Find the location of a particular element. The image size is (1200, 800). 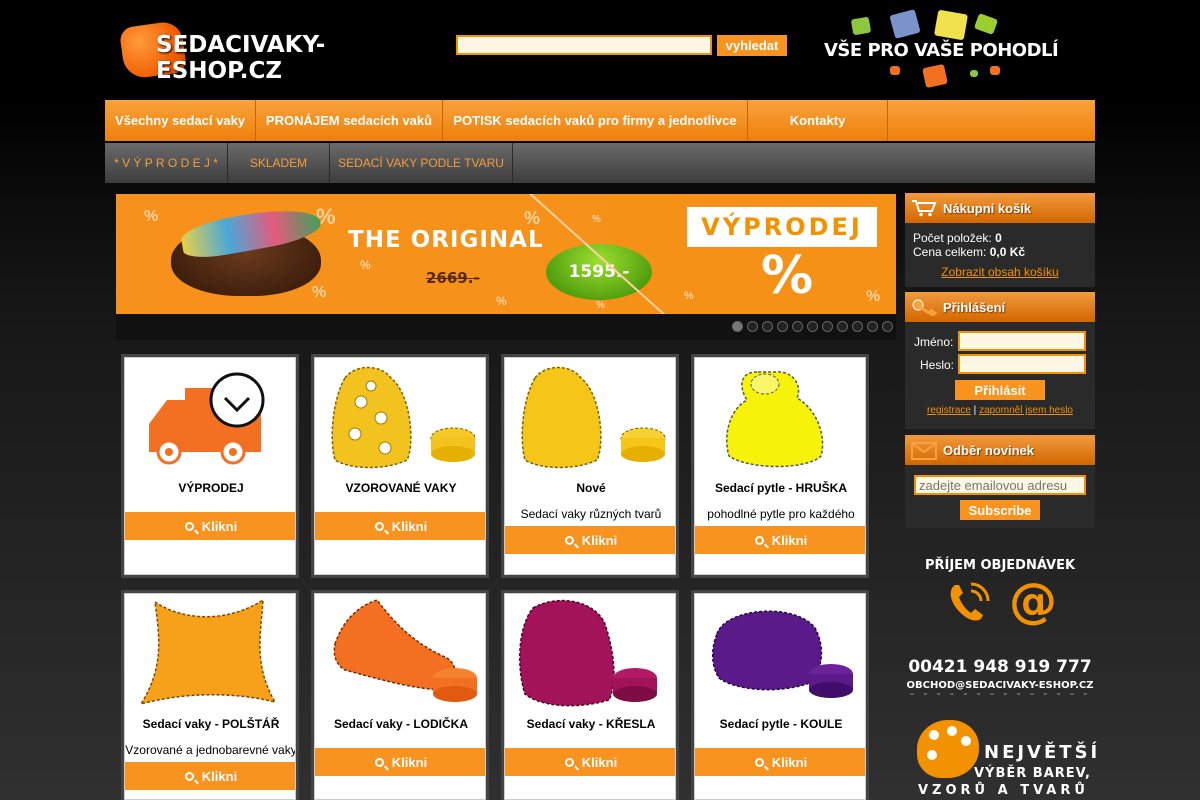

promo-line-1: NEJVĚTŠÍ is located at coordinates (1042, 752).